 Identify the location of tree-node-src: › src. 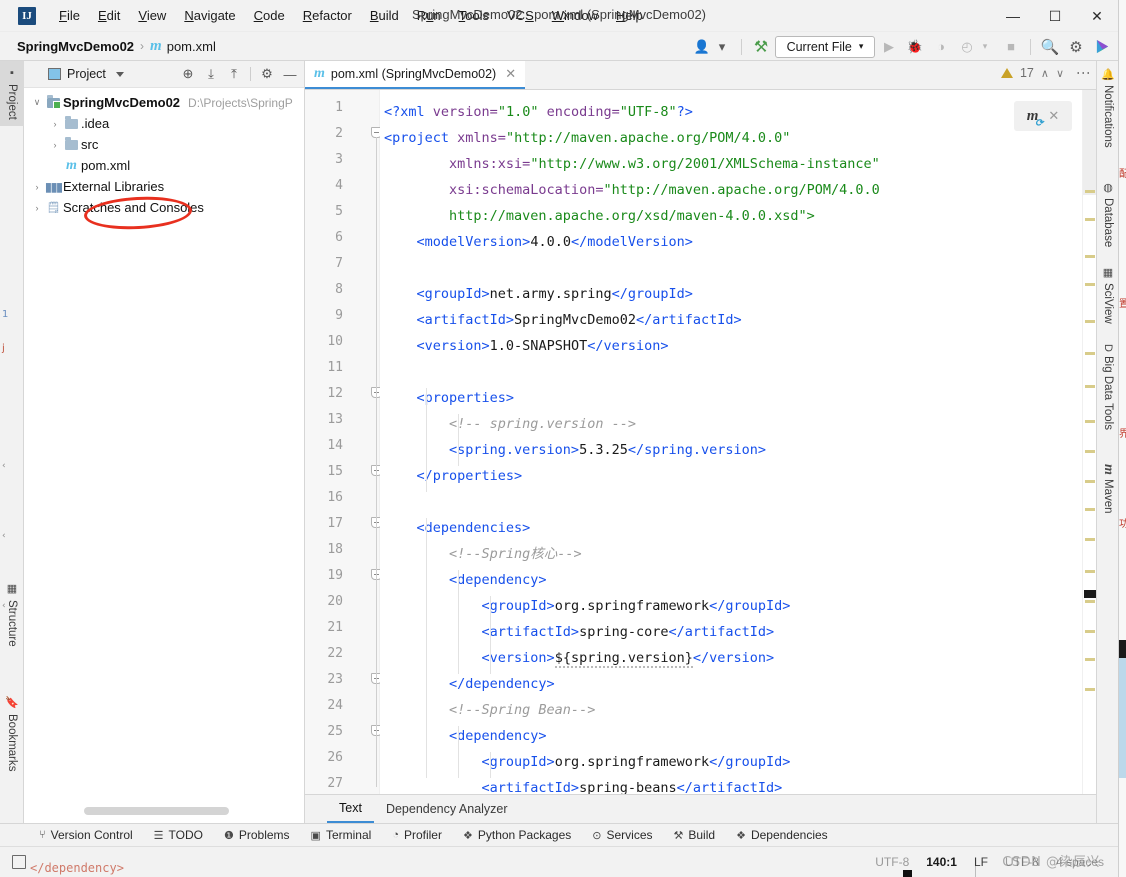
(164, 144).